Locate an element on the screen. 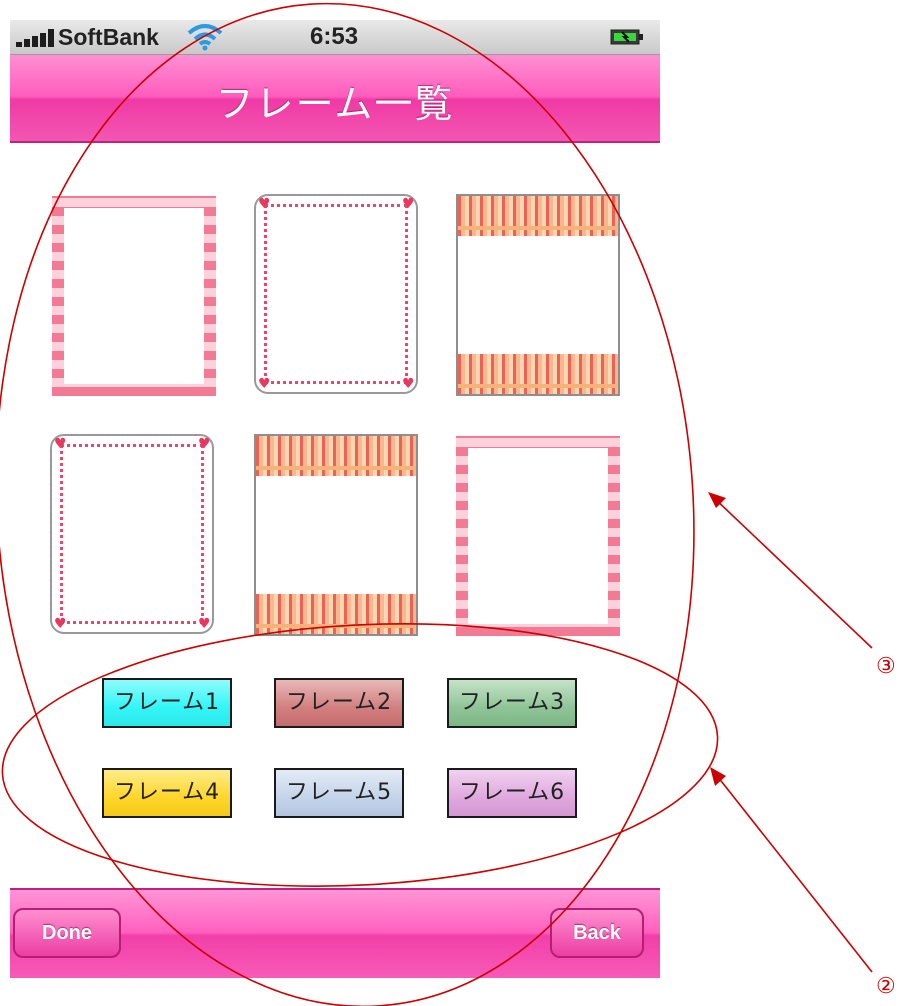 This screenshot has width=912, height=1006. annotation-arrow-3-head is located at coordinates (717, 500).